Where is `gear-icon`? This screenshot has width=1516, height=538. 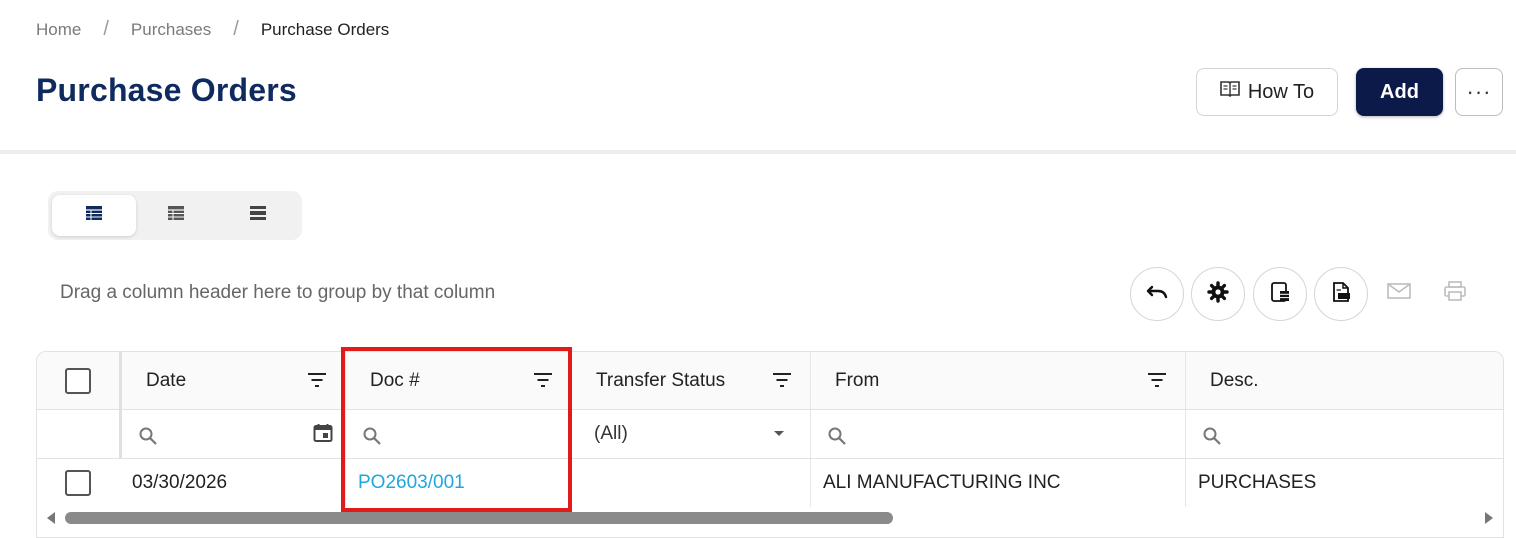
gear-icon is located at coordinates (1218, 294).